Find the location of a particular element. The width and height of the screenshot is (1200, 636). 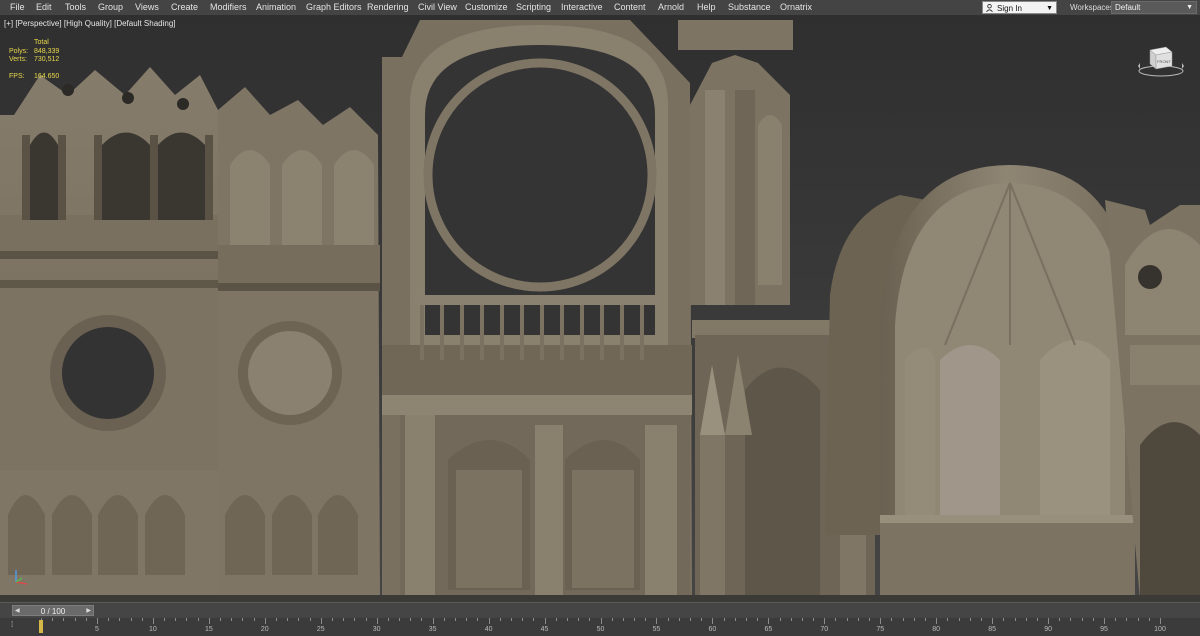

menu-tools: Tools is located at coordinates (75, 7).